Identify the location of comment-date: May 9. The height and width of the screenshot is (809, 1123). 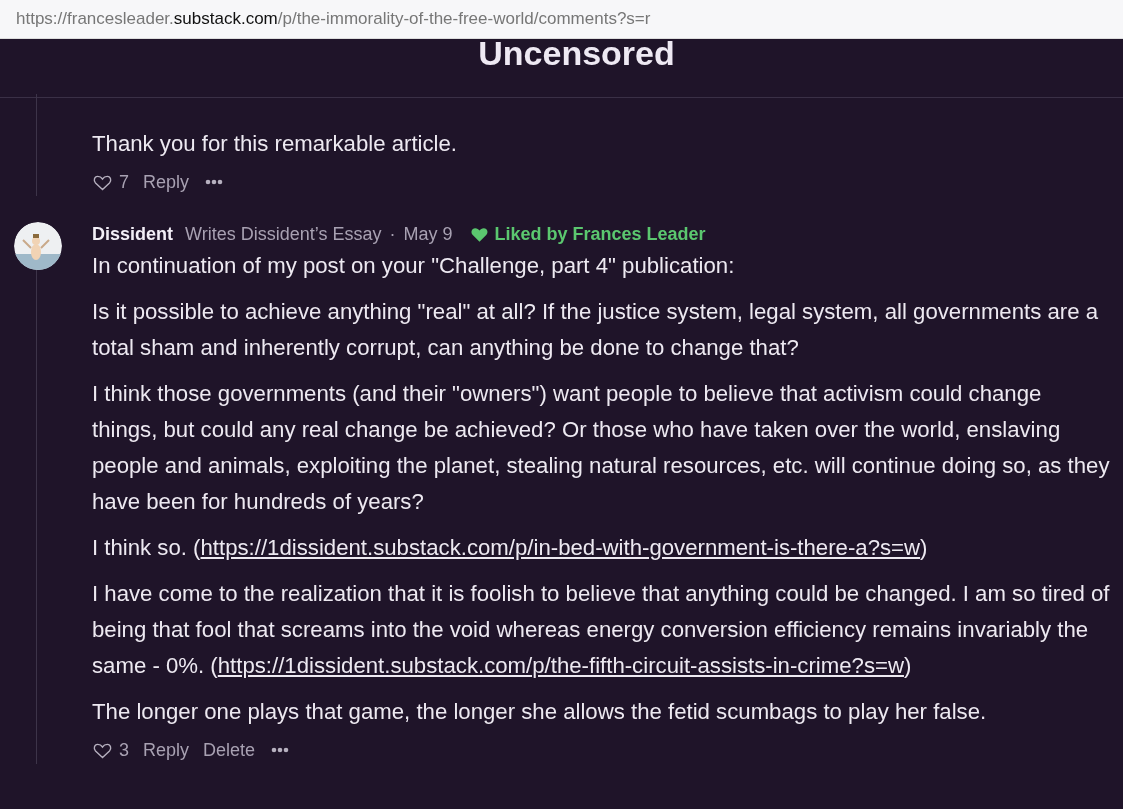
(428, 234).